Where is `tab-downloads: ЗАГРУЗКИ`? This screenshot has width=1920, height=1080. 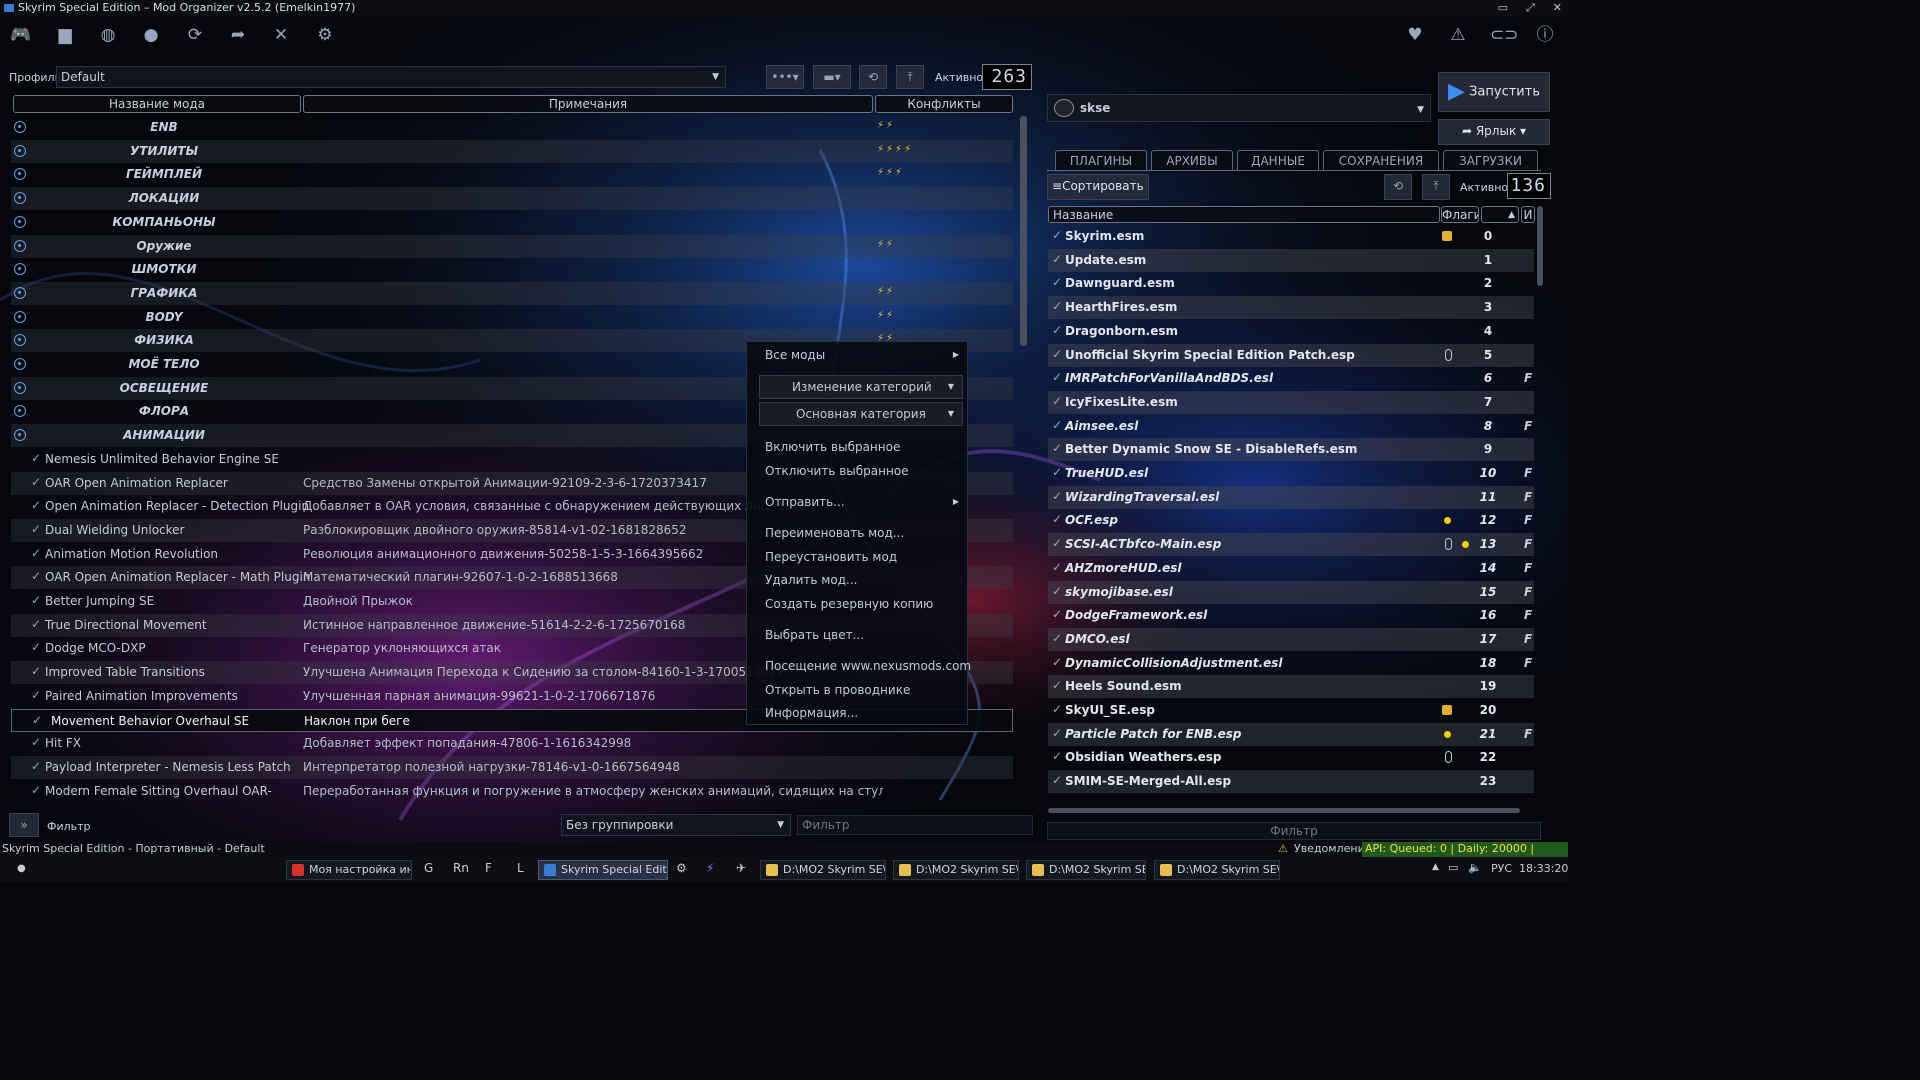 tab-downloads: ЗАГРУЗКИ is located at coordinates (1490, 160).